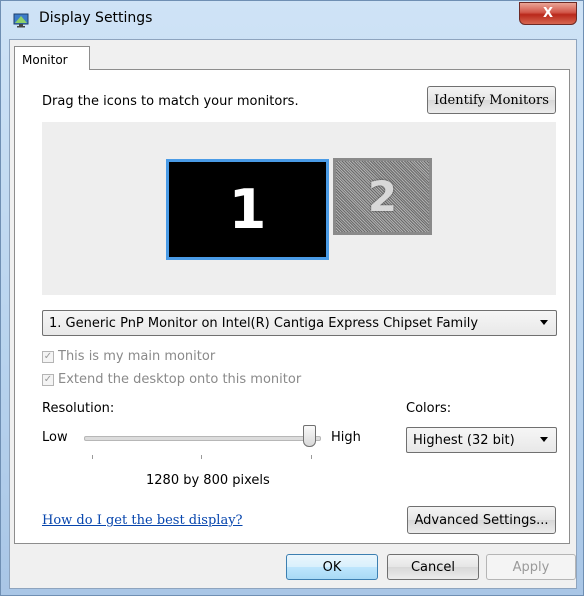 This screenshot has height=596, width=584. I want to click on window-title: Display Settings, so click(96, 18).